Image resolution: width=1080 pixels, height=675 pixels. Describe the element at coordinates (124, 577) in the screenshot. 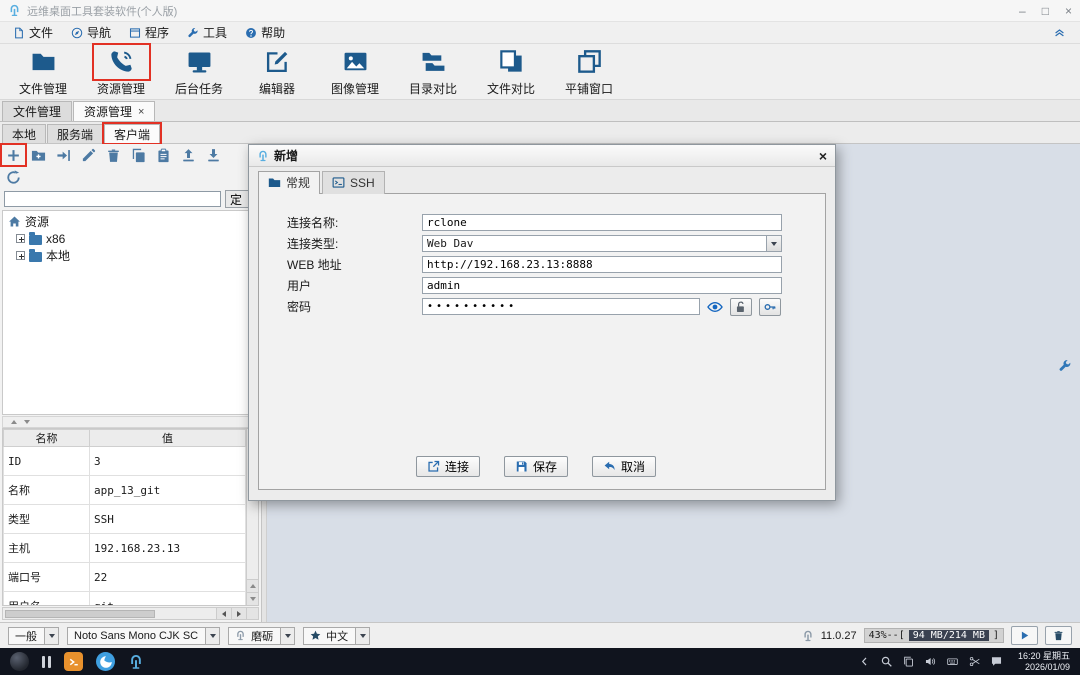

I see `table-row: 端口号 22` at that location.